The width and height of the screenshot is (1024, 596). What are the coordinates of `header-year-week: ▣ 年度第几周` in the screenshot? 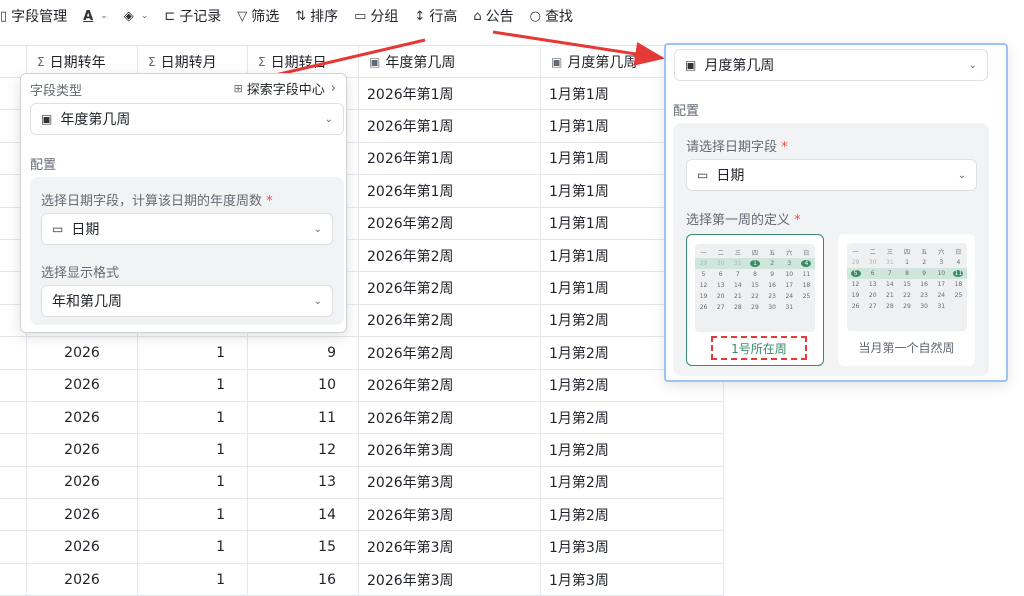 It's located at (450, 61).